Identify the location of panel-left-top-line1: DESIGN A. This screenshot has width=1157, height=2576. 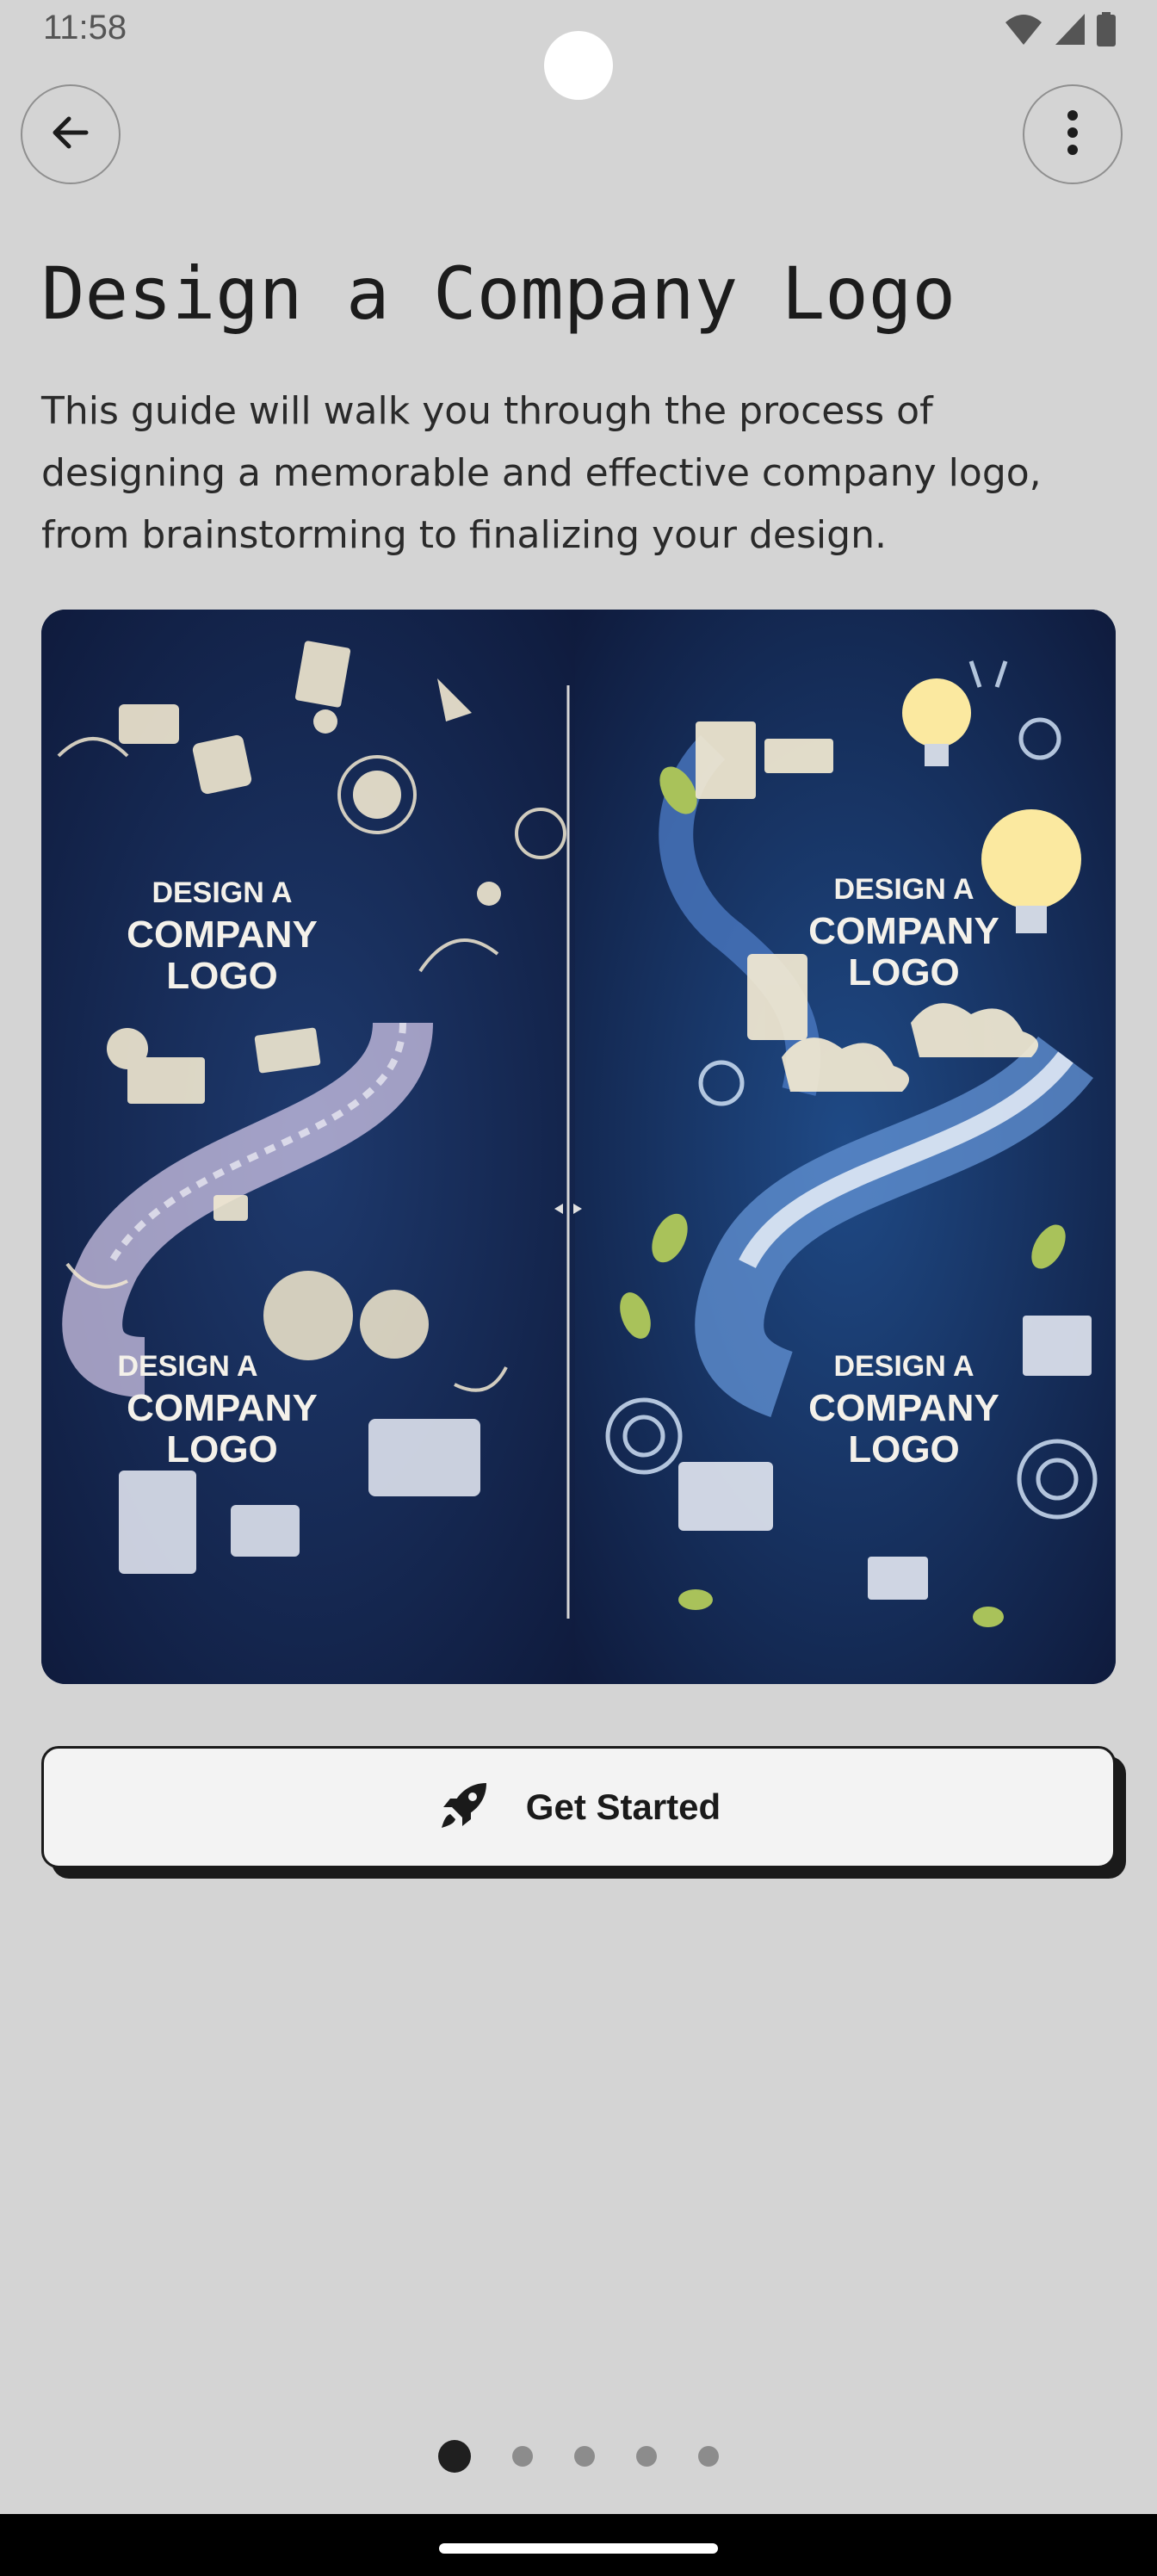
(222, 892).